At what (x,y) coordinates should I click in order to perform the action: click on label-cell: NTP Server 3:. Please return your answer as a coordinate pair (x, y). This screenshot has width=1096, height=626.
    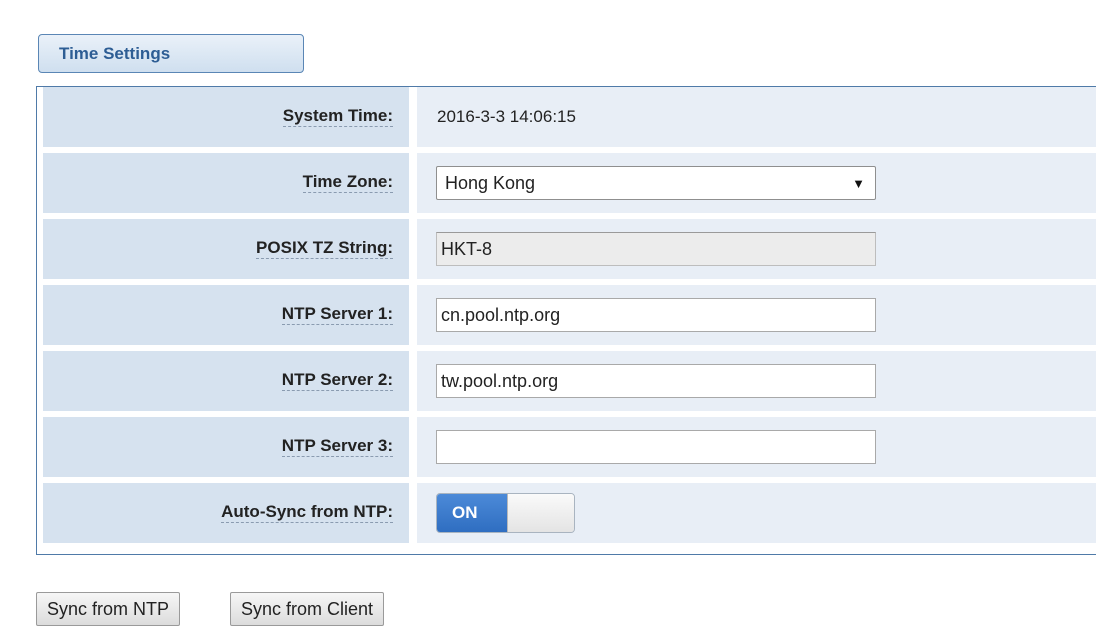
    Looking at the image, I should click on (226, 447).